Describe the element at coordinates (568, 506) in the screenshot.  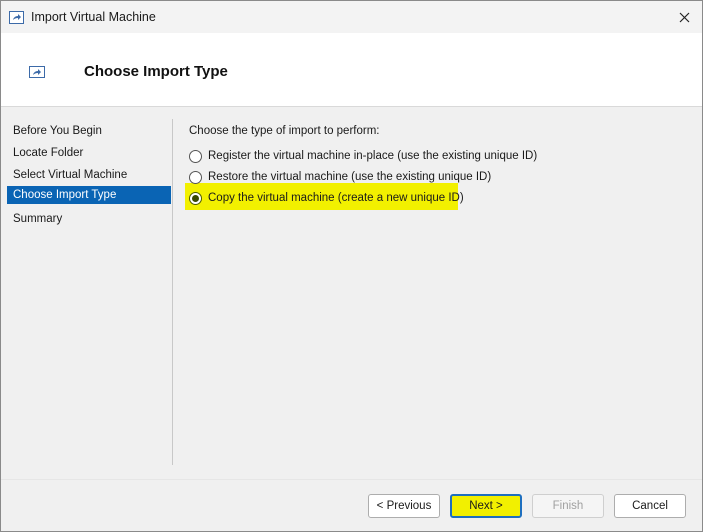
I see `finish-button: Finish` at that location.